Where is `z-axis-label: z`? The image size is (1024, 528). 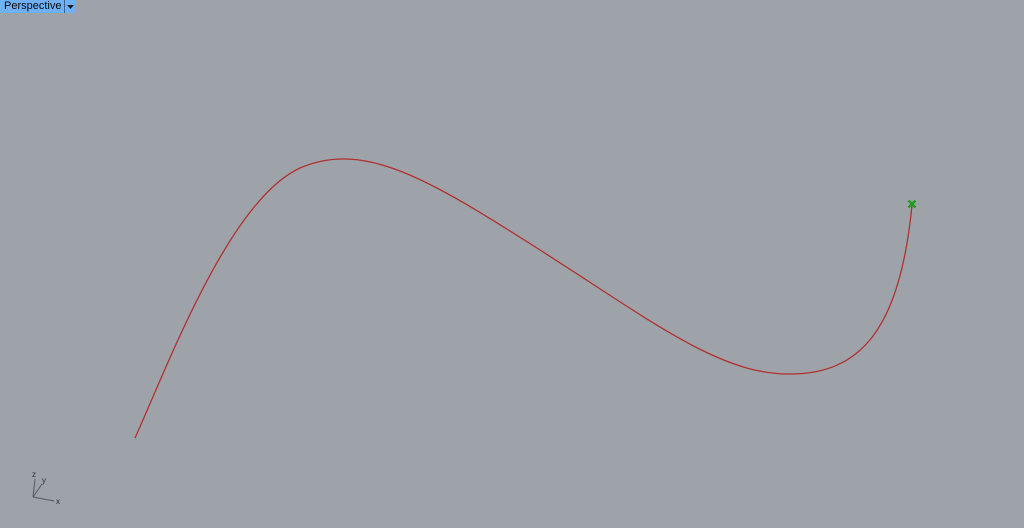
z-axis-label: z is located at coordinates (34, 474).